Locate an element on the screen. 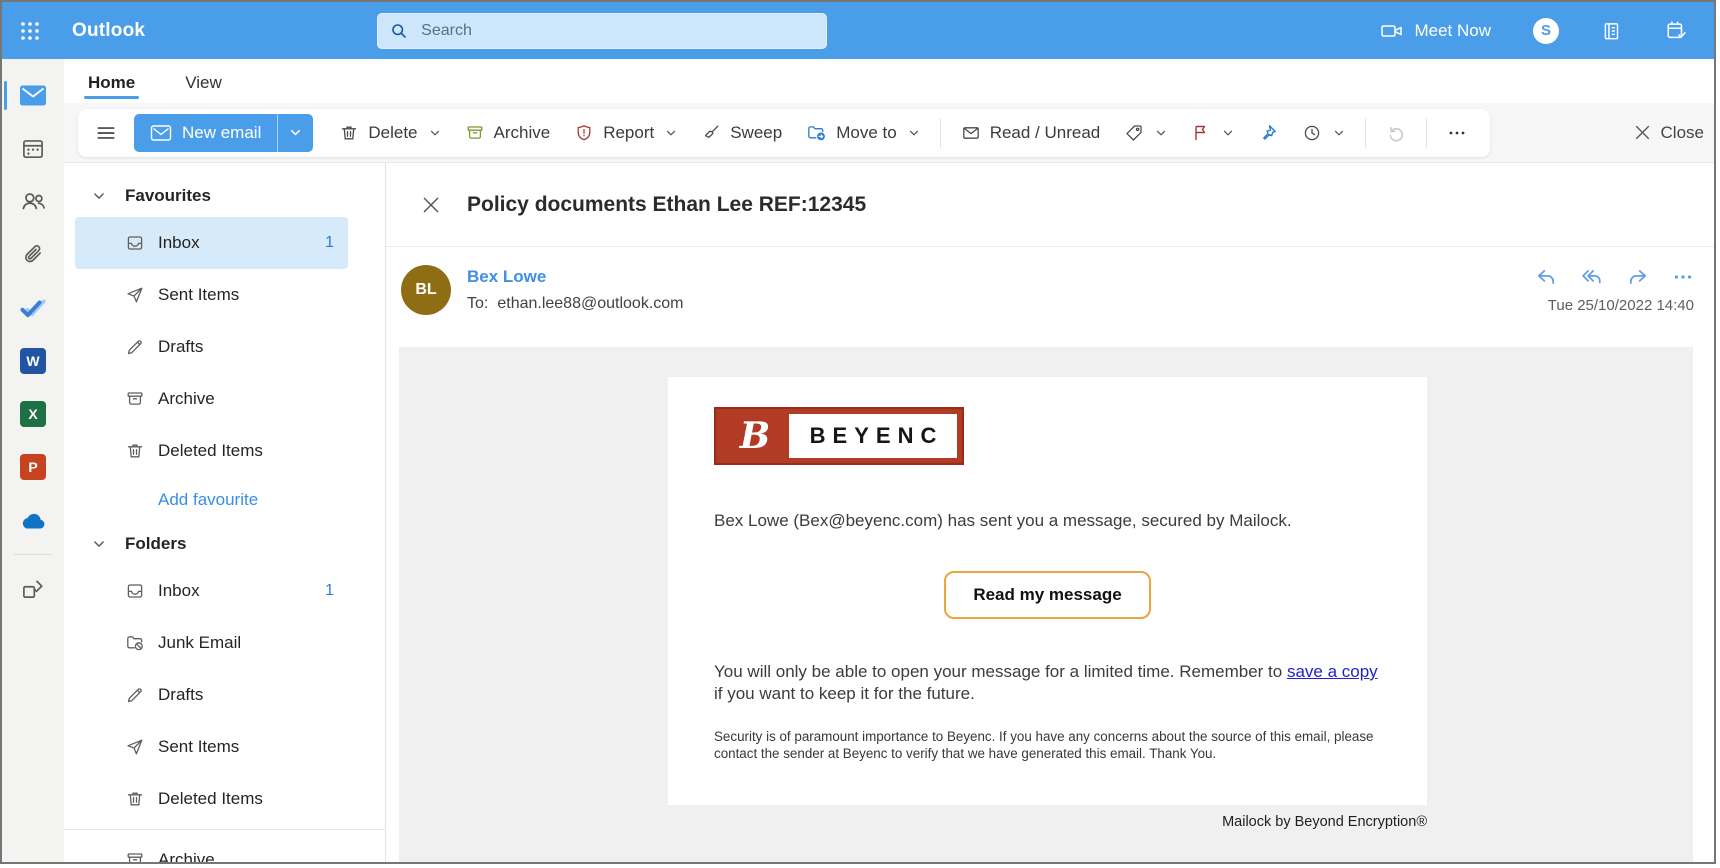  more-options-button is located at coordinates (1457, 133).